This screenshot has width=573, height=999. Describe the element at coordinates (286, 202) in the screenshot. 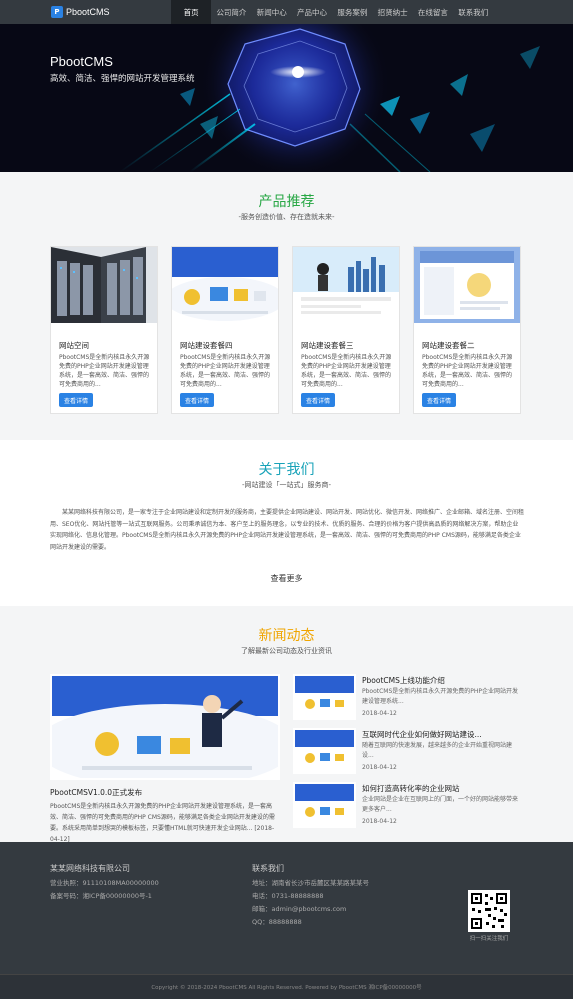

I see `products-title: 产品推荐` at that location.